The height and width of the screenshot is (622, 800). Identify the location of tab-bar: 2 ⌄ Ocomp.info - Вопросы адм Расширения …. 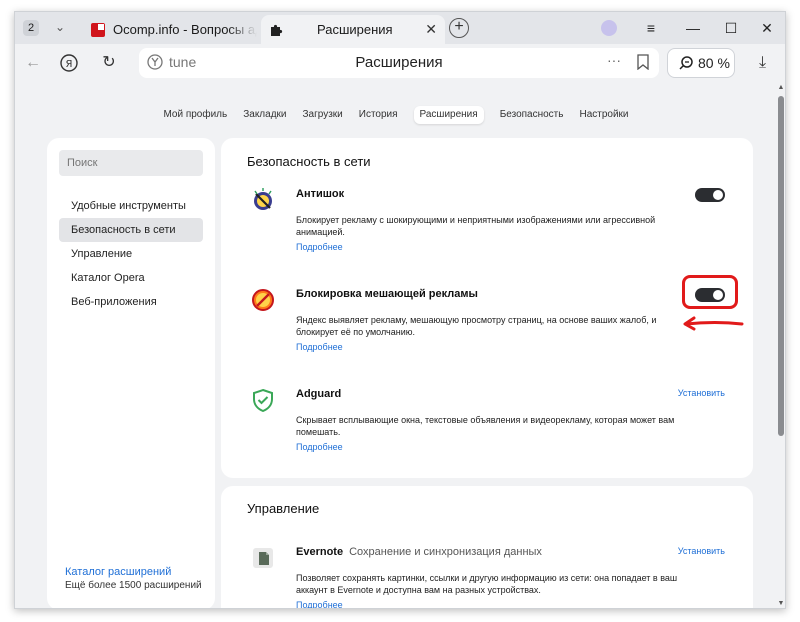
(400, 28).